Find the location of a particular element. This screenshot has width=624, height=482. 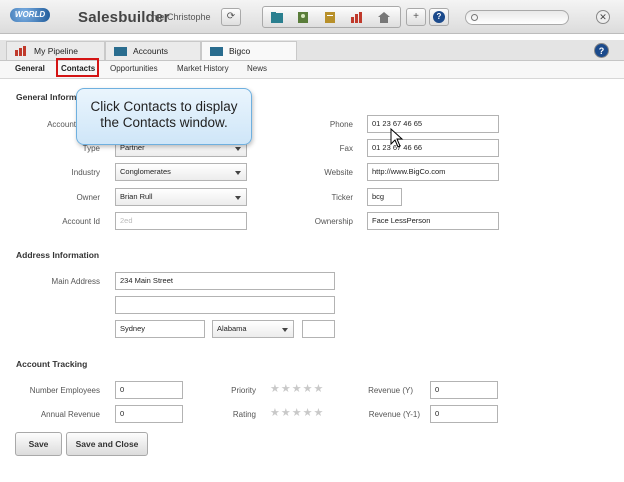

search-input is located at coordinates (517, 17).